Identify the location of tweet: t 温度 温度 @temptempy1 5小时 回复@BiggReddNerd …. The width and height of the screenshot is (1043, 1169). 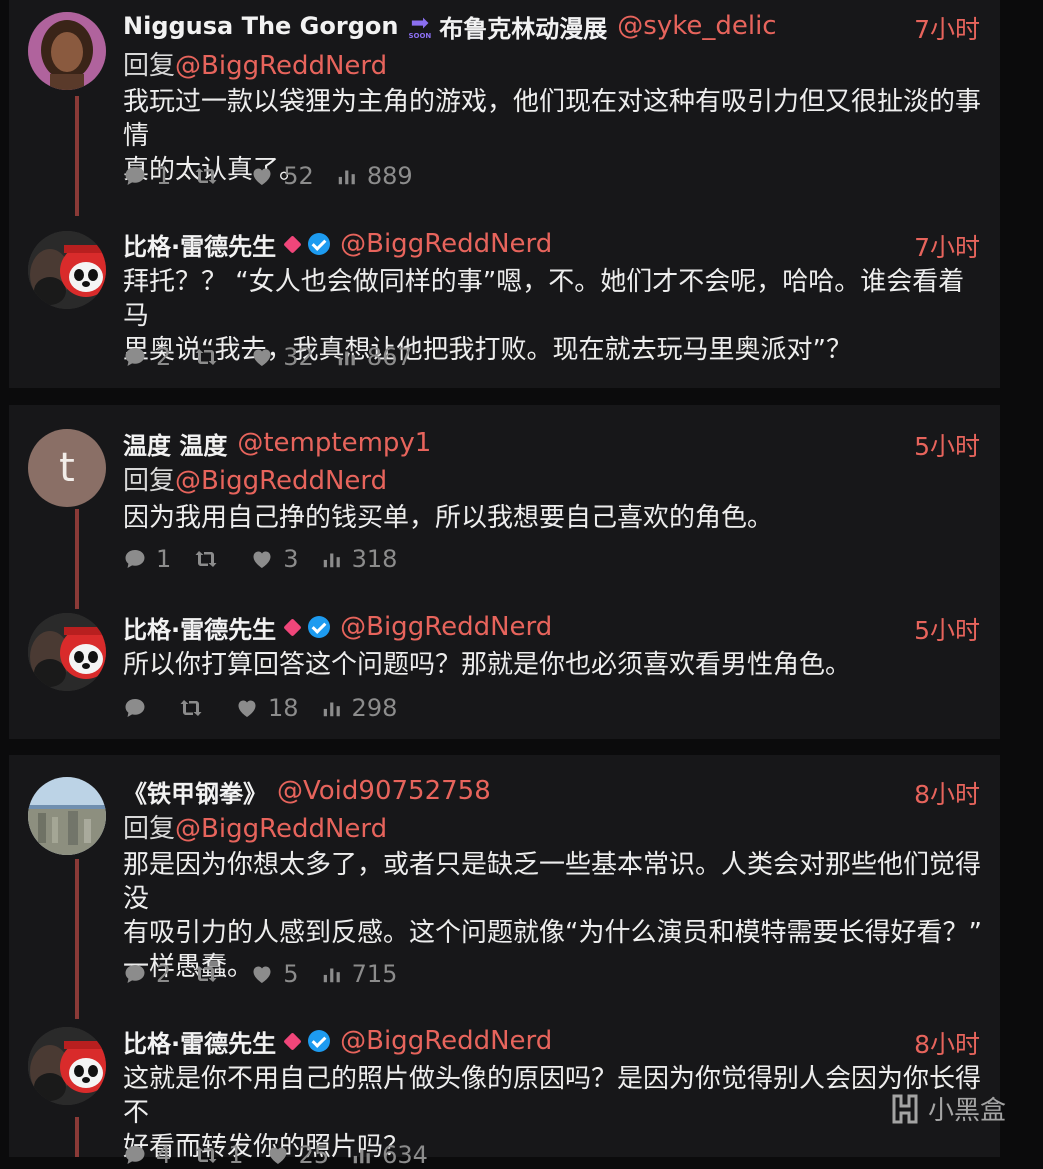
(504, 507).